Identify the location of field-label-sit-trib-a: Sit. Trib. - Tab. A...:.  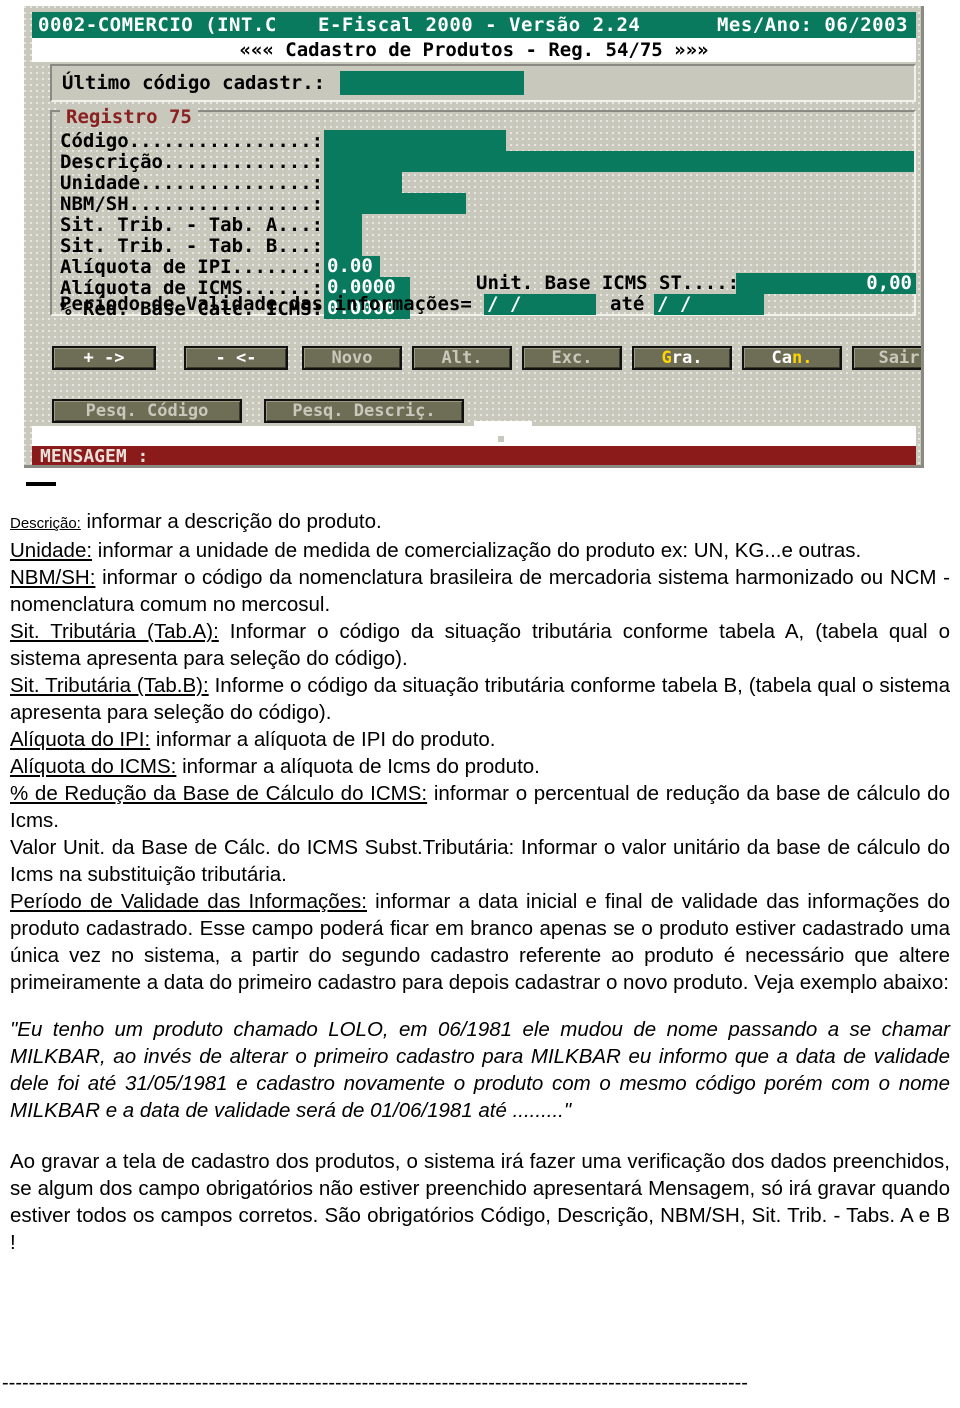
(192, 225).